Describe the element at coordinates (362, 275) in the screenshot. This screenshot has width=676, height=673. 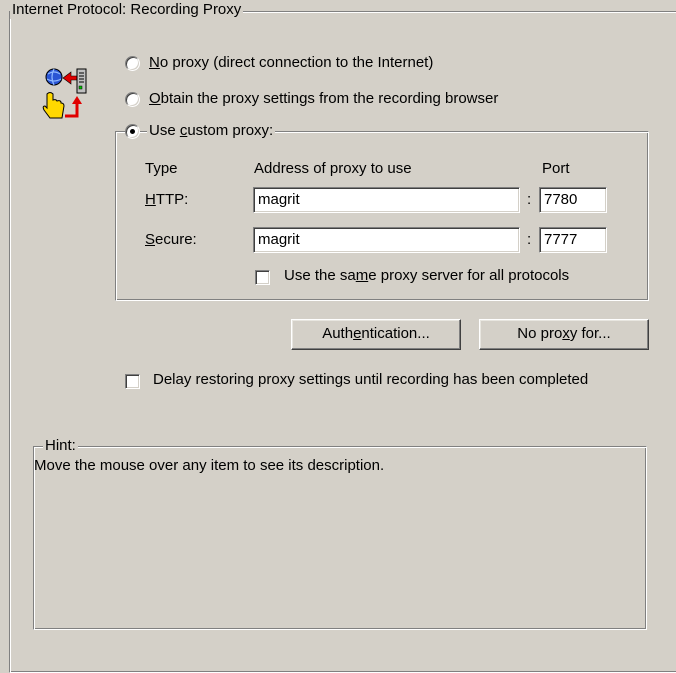
I see `same-proxy-label-key: m` at that location.